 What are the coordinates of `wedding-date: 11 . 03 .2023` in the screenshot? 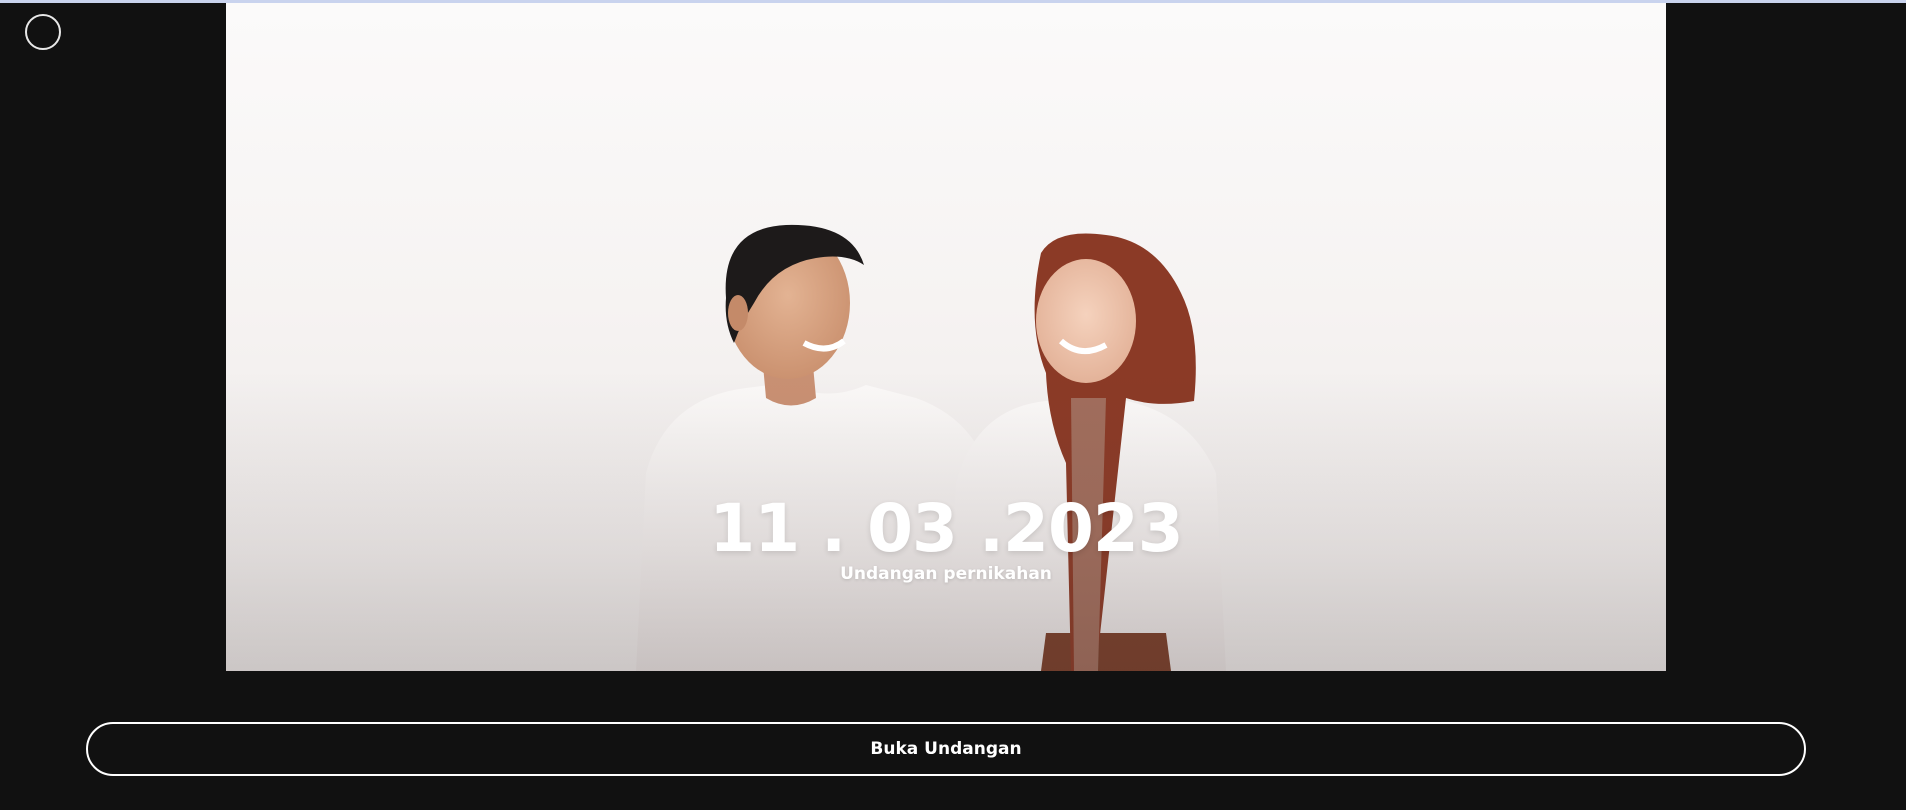 It's located at (946, 528).